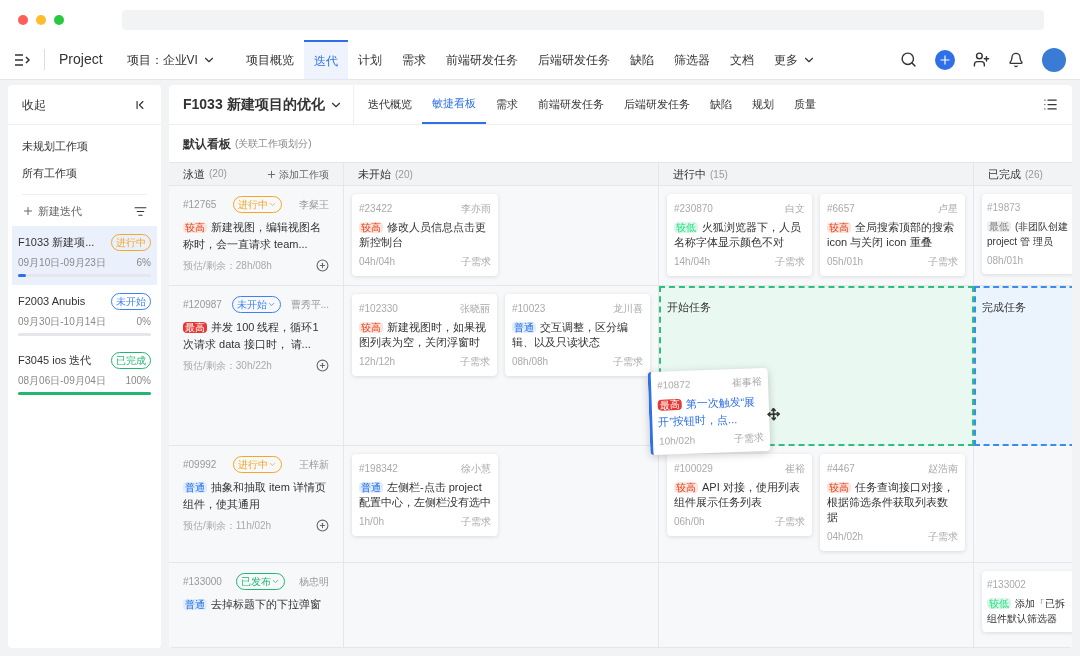  I want to click on more-menu: 更多, so click(794, 59).